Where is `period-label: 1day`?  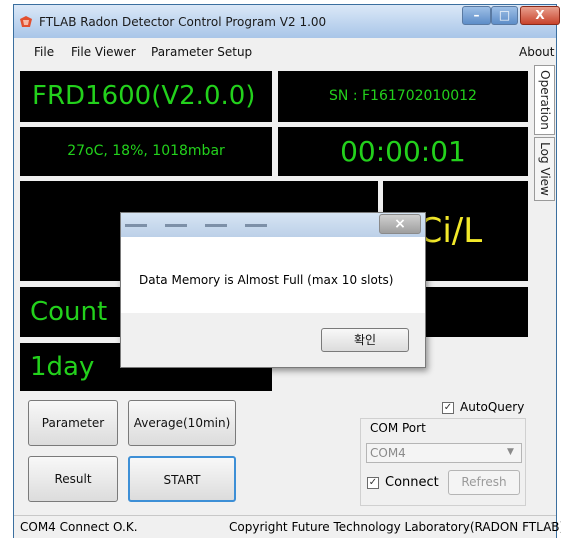
period-label: 1day is located at coordinates (62, 367).